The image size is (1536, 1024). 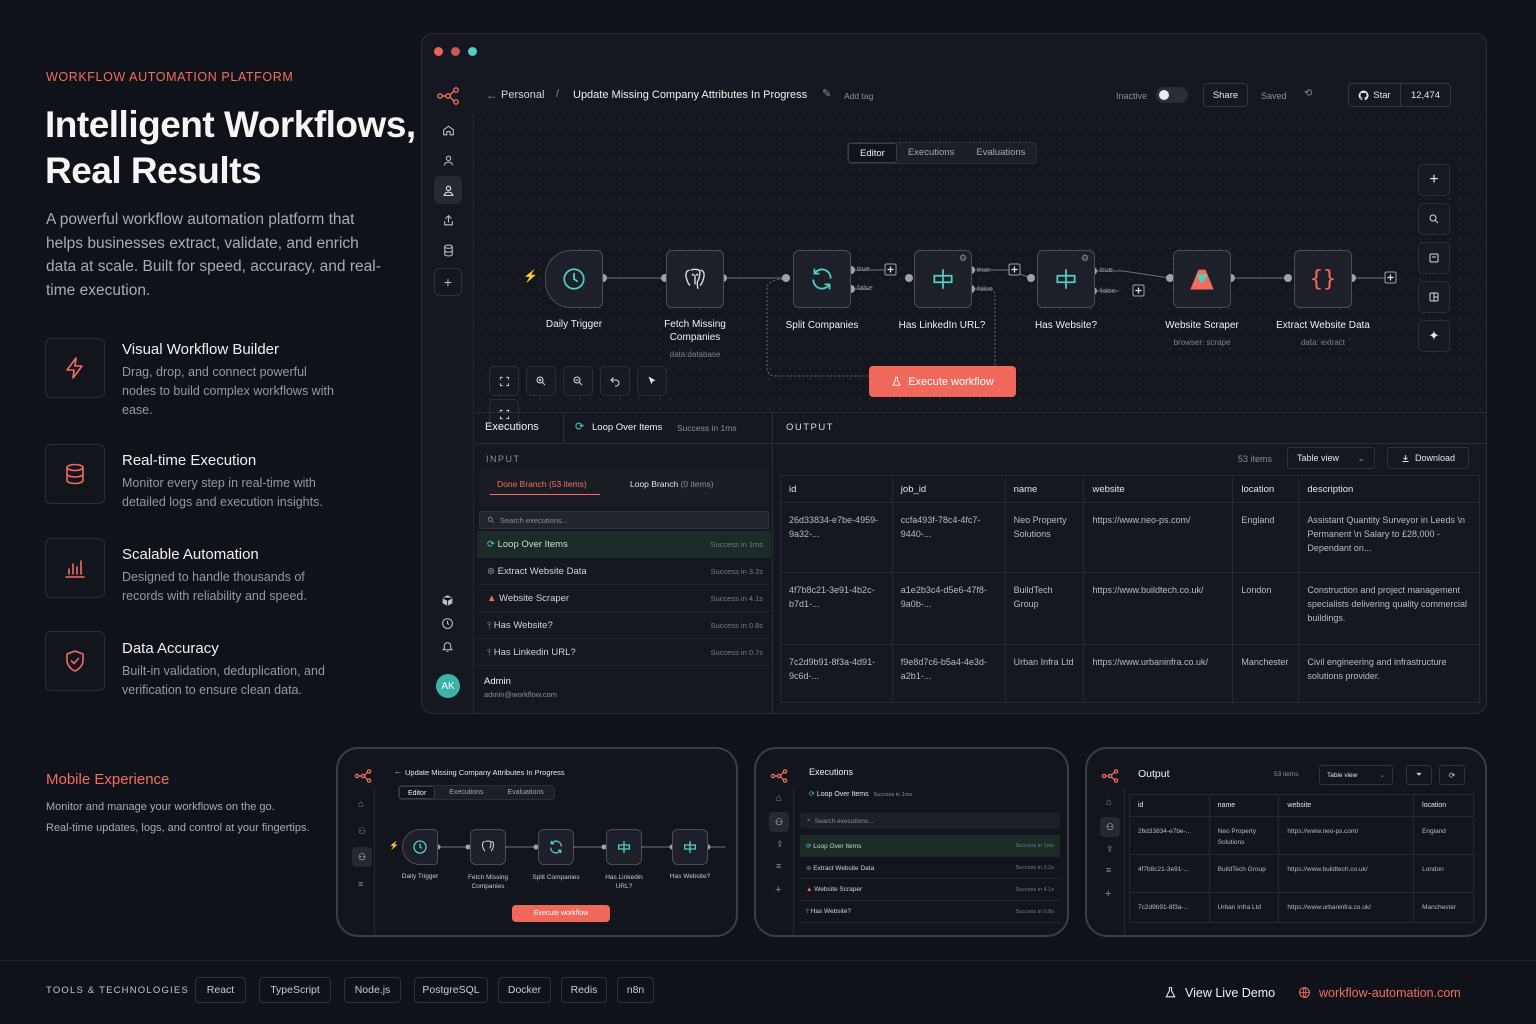 What do you see at coordinates (448, 130) in the screenshot?
I see `home-icon` at bounding box center [448, 130].